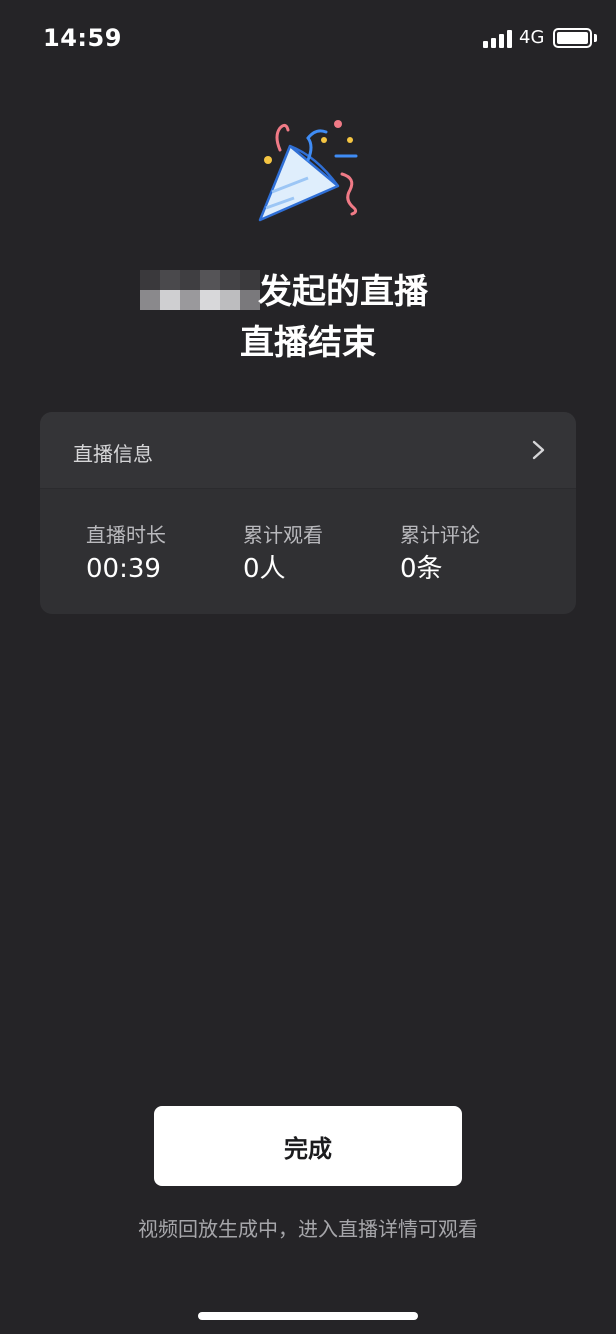 This screenshot has width=616, height=1334. I want to click on stat-label: 直播时长, so click(126, 535).